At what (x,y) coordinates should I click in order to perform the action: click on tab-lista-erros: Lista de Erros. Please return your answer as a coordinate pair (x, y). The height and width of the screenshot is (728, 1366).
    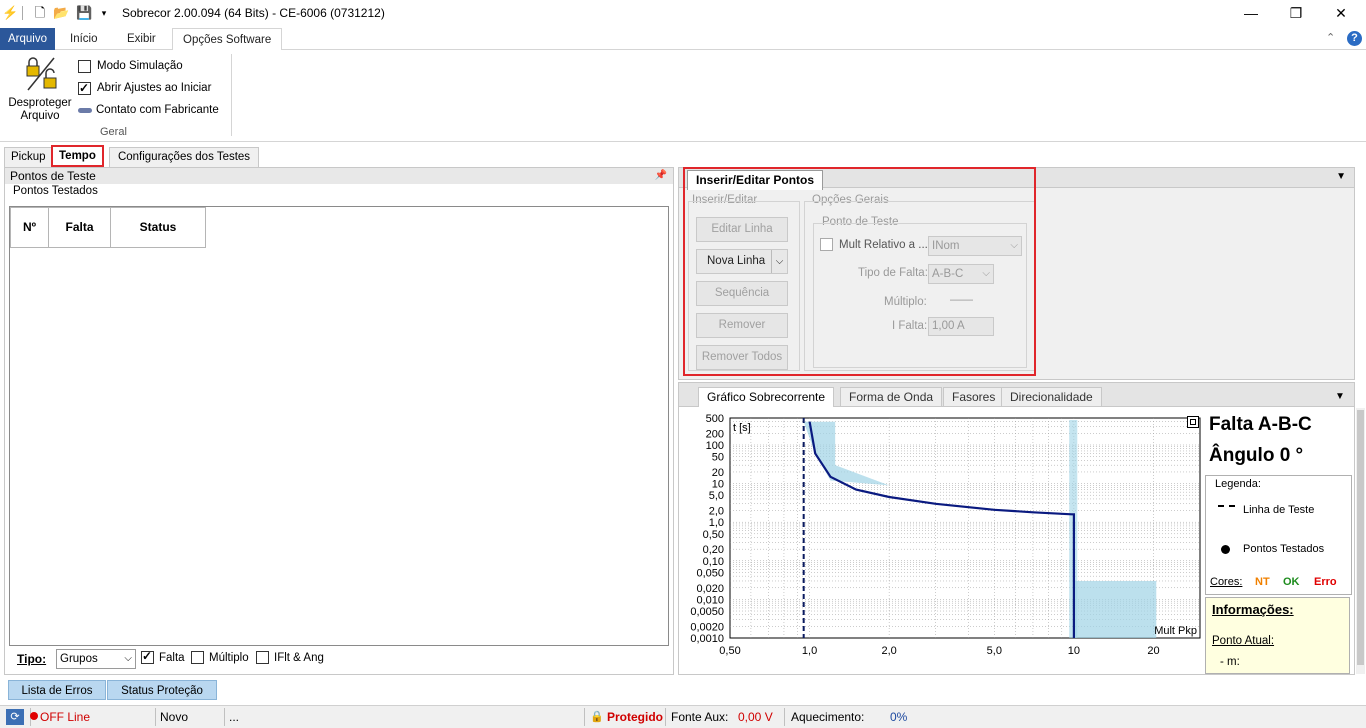
    Looking at the image, I should click on (57, 690).